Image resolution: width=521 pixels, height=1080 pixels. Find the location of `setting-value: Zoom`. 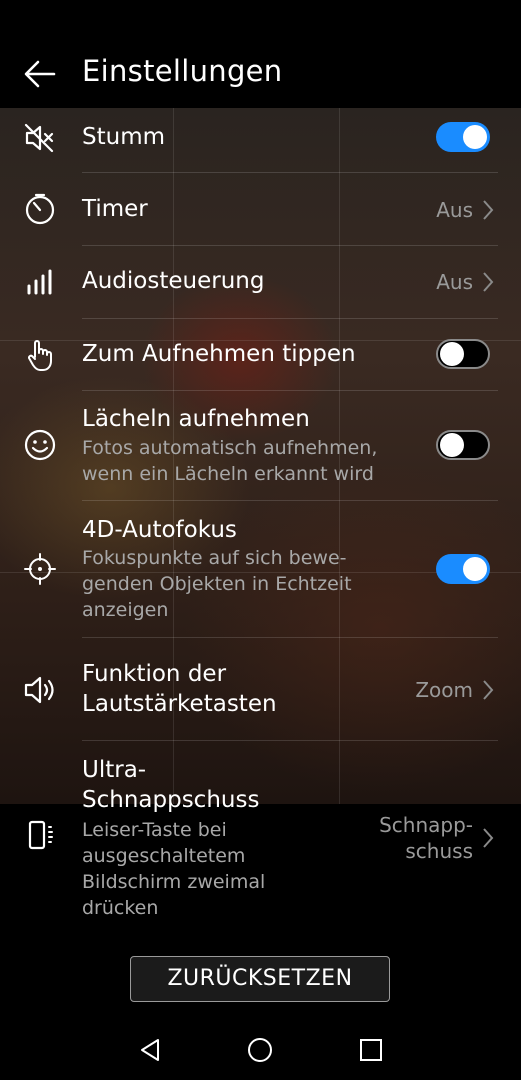

setting-value: Zoom is located at coordinates (444, 690).